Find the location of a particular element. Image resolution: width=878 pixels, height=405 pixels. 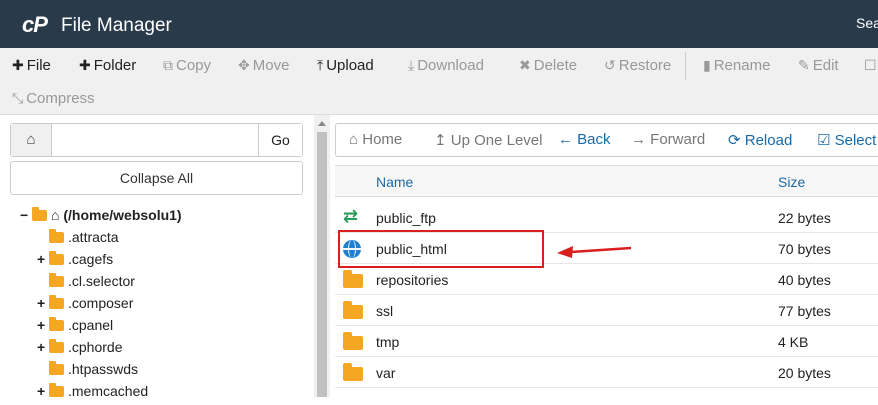

edit-button: ✎ Edit is located at coordinates (818, 65).